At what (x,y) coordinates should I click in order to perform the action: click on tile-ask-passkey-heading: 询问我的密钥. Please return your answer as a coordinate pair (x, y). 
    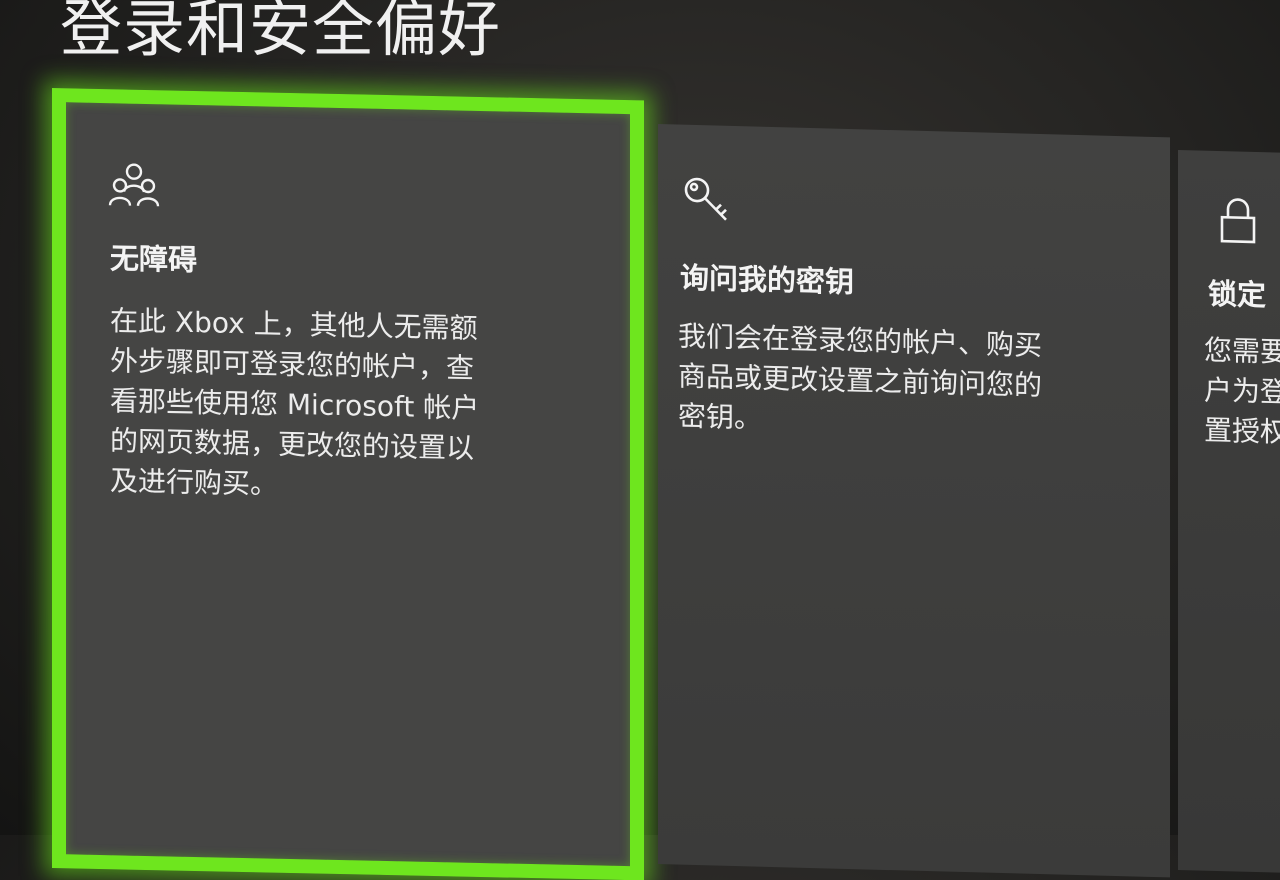
    Looking at the image, I should click on (767, 280).